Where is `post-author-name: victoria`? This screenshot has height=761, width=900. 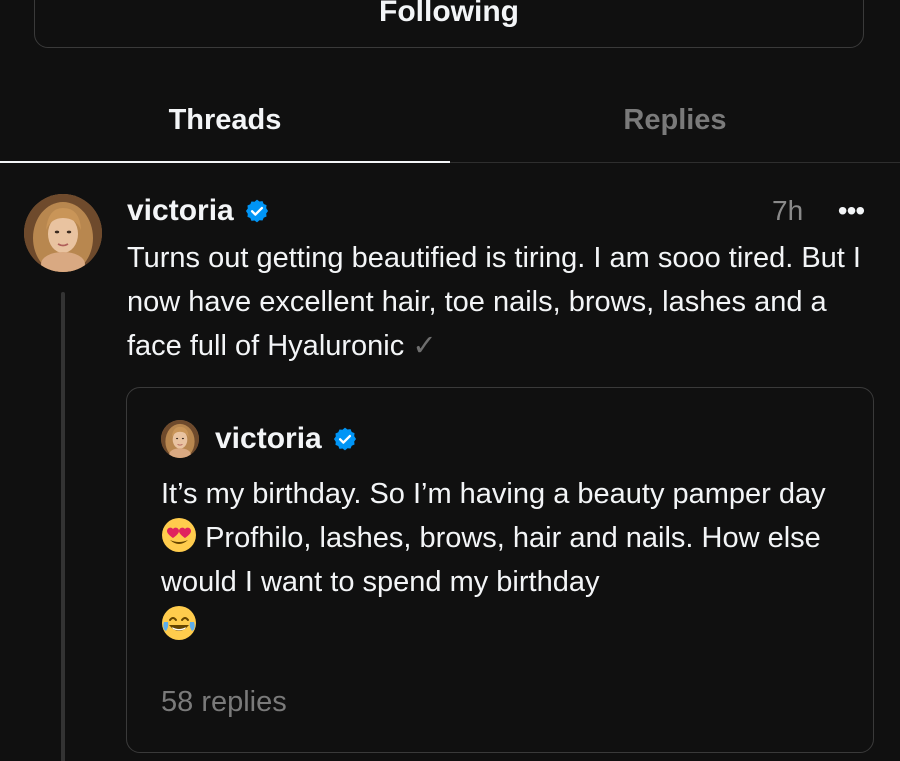
post-author-name: victoria is located at coordinates (180, 210).